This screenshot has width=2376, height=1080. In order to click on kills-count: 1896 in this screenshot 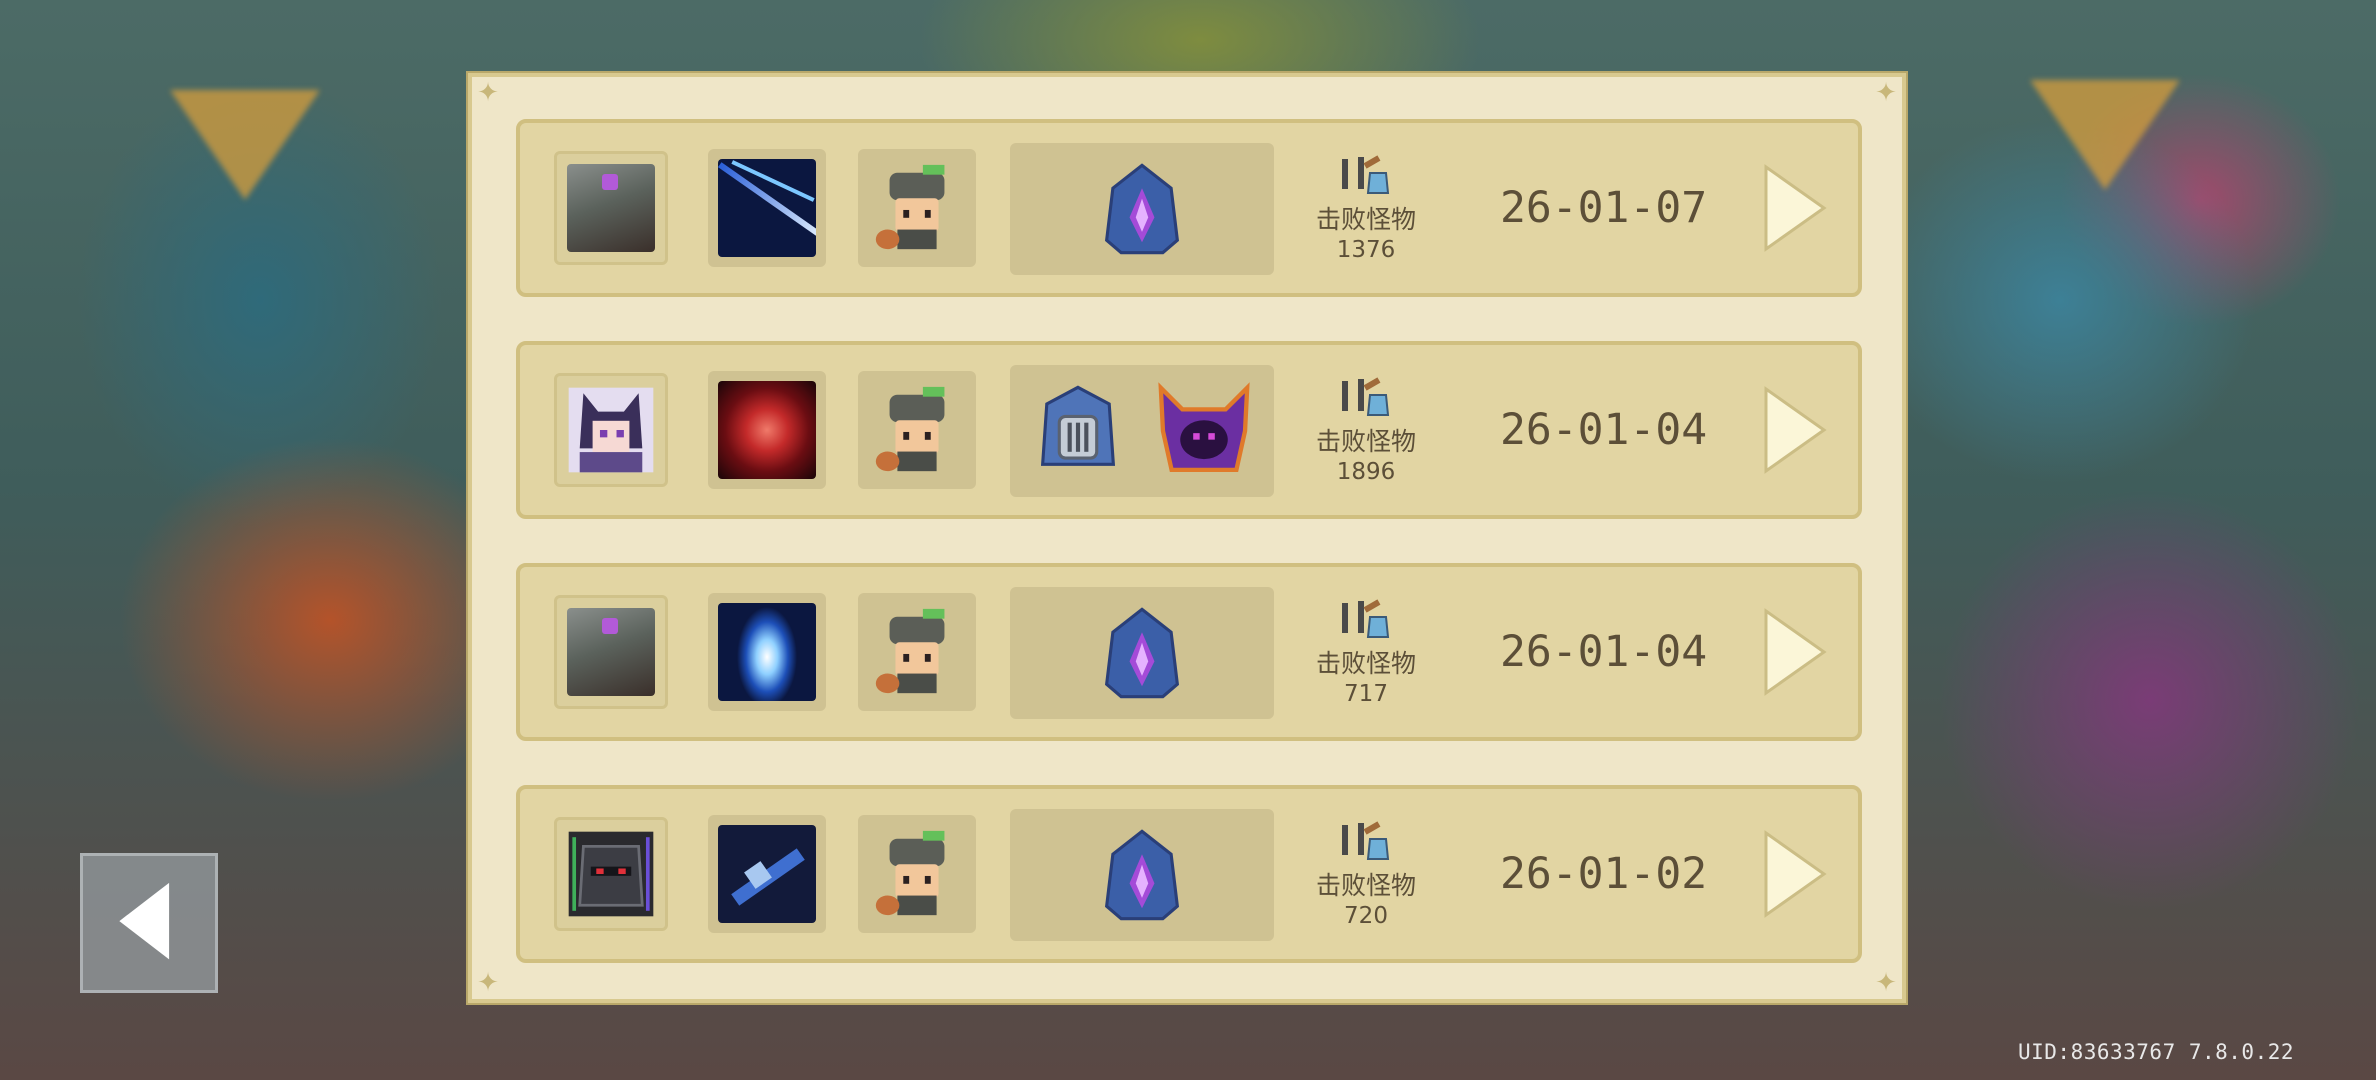, I will do `click(1366, 472)`.